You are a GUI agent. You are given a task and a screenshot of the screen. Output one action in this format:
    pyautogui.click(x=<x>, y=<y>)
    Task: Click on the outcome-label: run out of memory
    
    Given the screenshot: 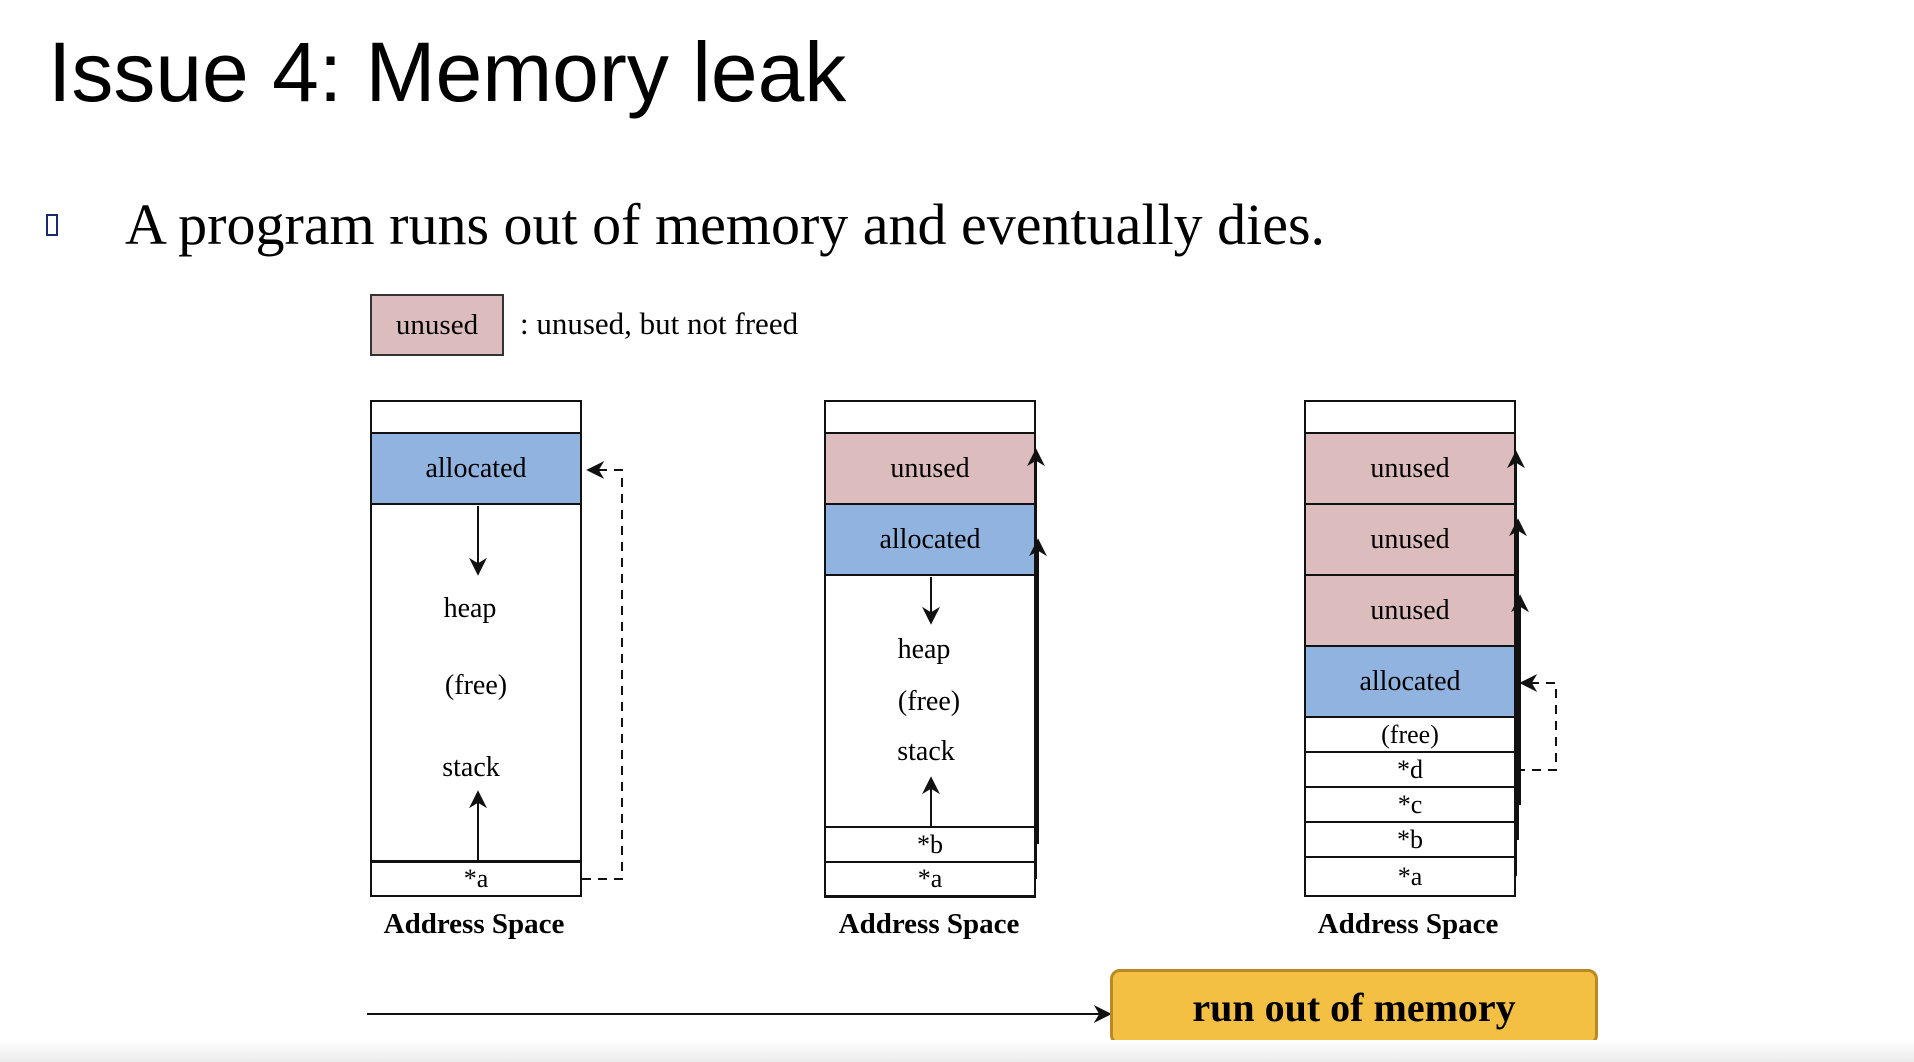 What is the action you would take?
    pyautogui.click(x=1354, y=1007)
    